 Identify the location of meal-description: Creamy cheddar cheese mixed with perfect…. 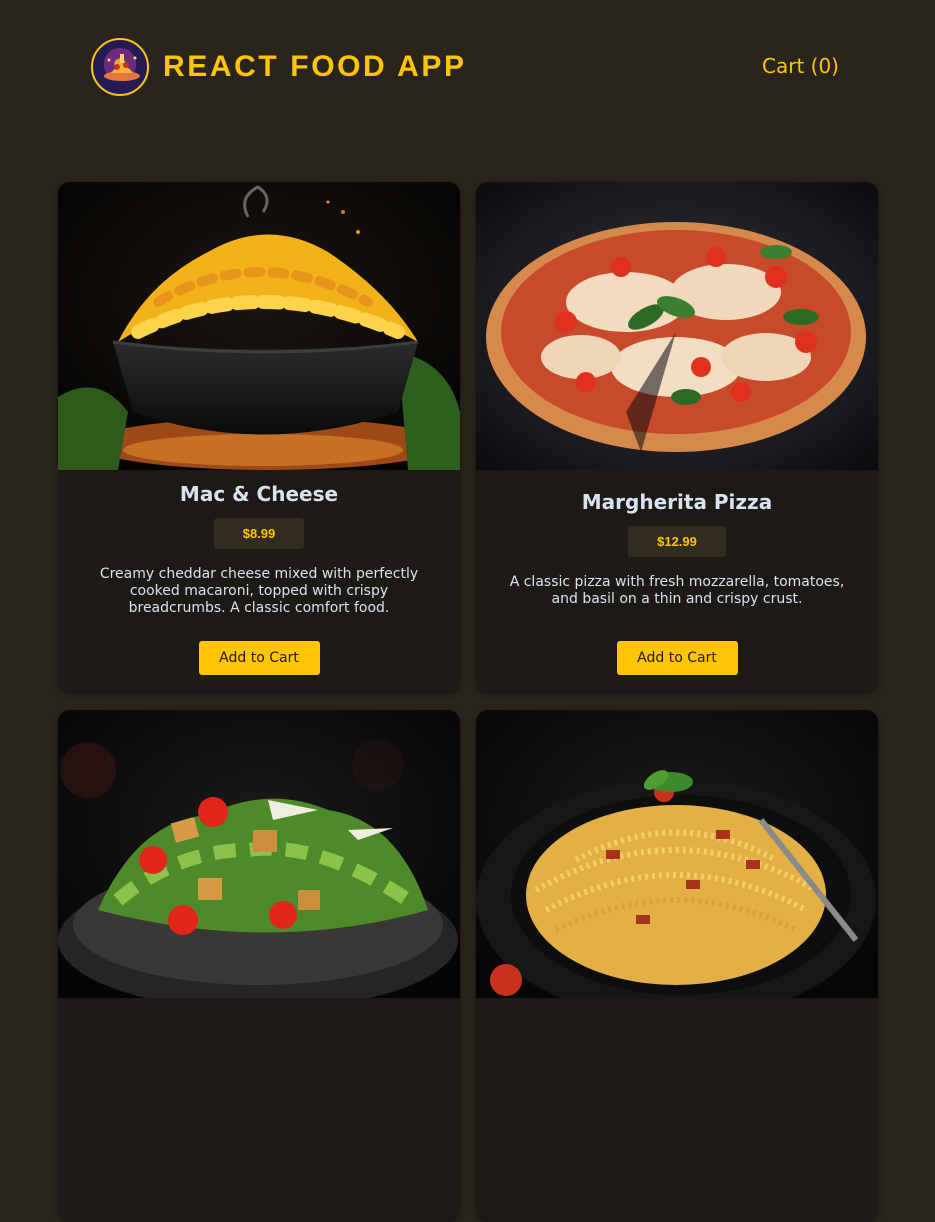
(259, 591).